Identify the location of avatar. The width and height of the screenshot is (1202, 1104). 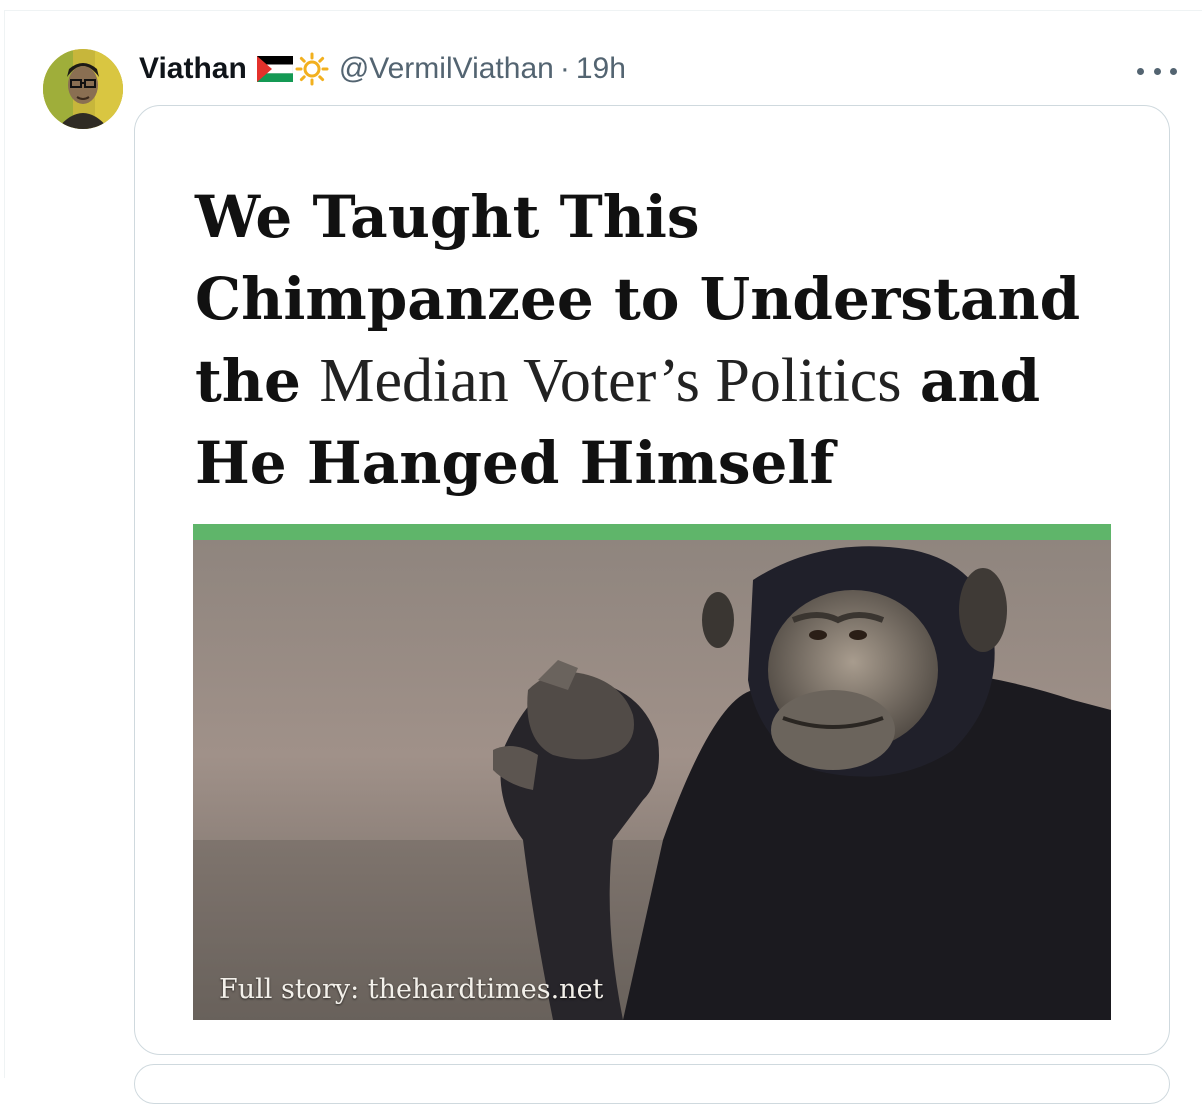
(83, 89).